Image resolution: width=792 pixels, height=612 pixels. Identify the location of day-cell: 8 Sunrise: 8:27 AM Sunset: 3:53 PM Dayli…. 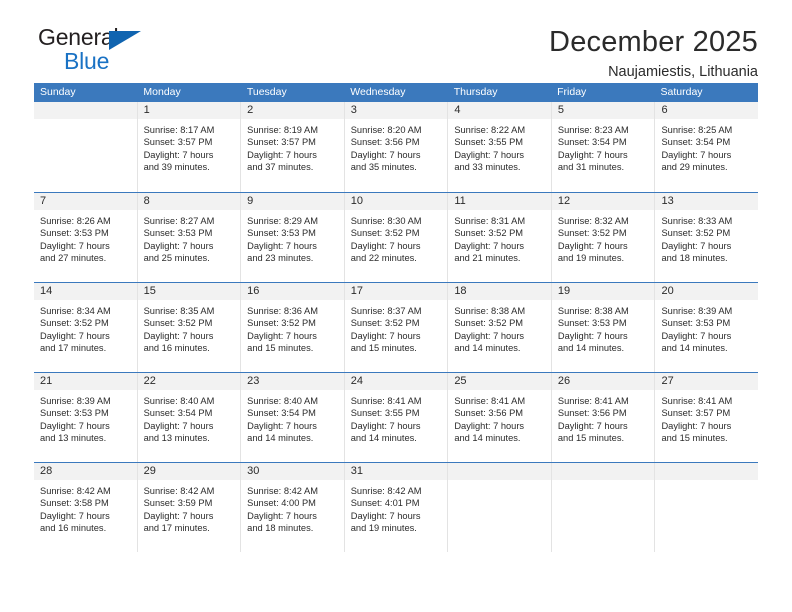
(189, 237).